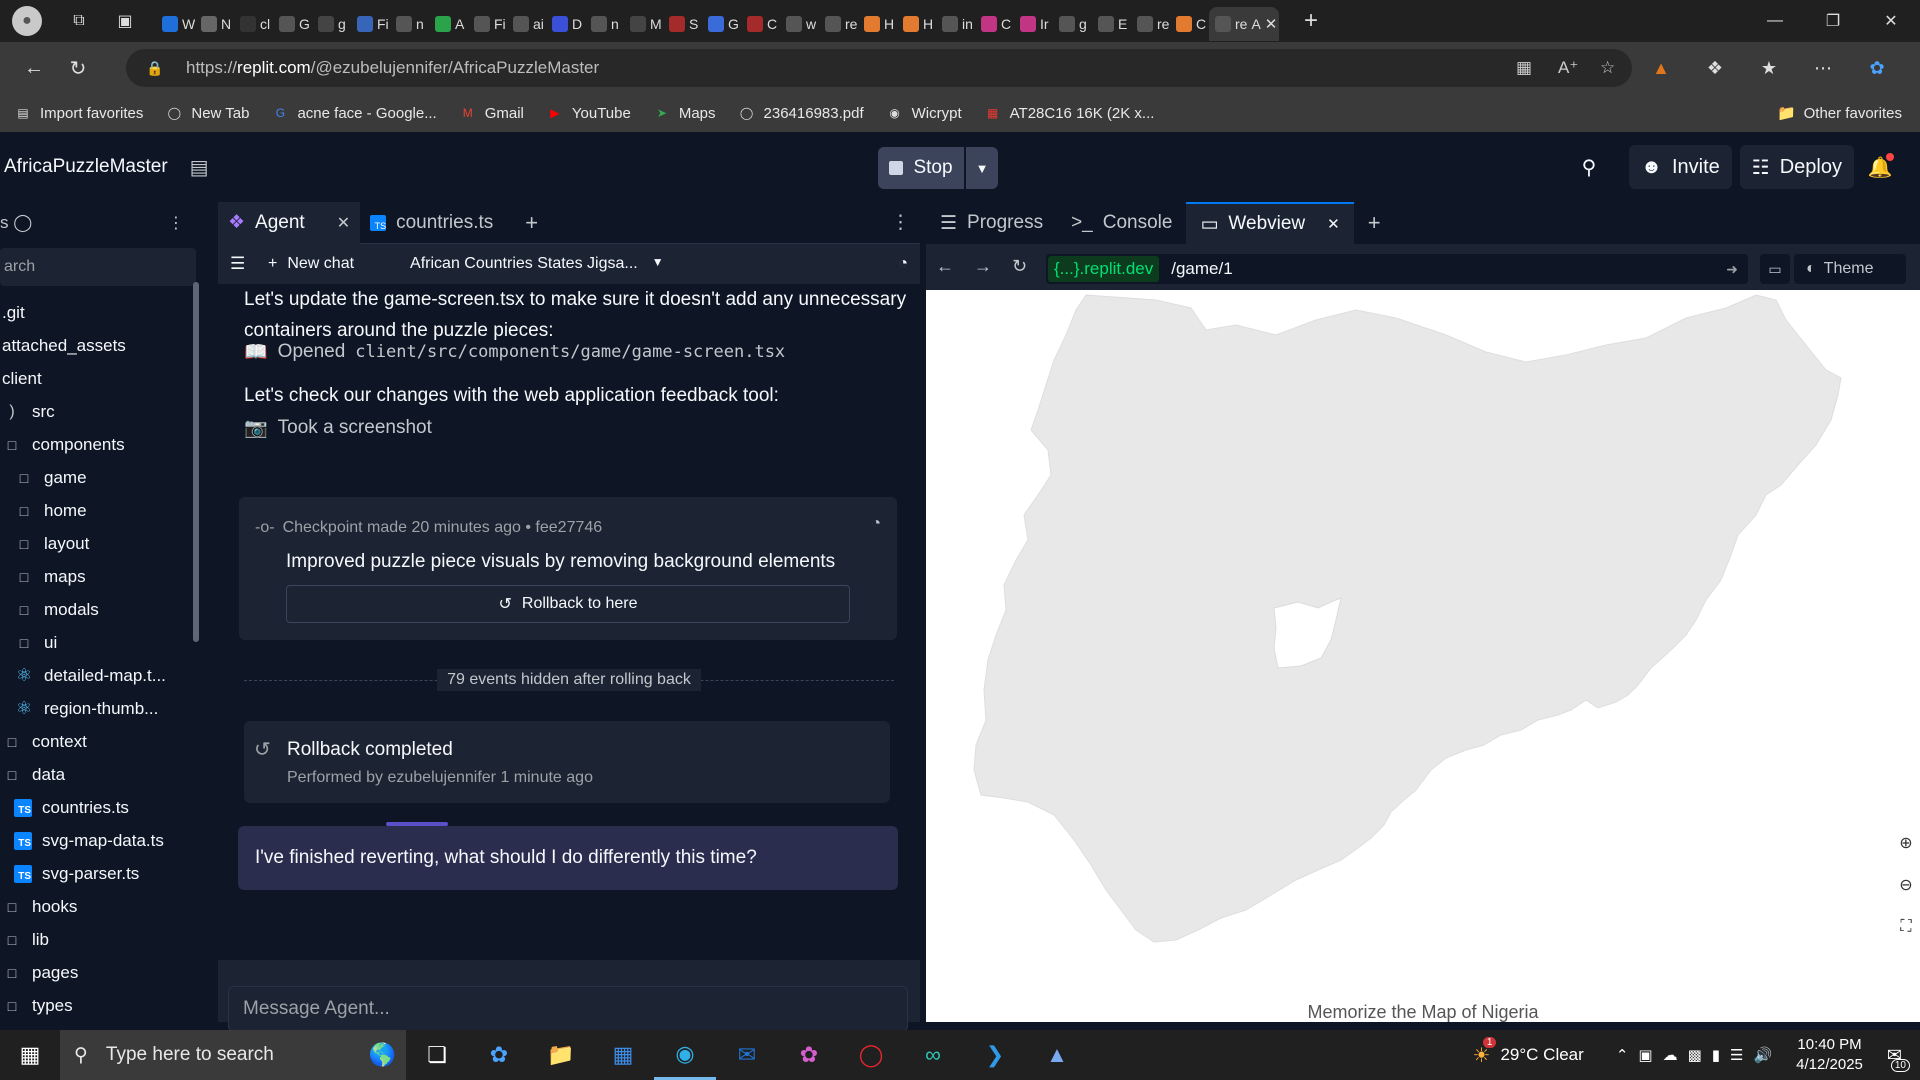 The height and width of the screenshot is (1080, 1920). Describe the element at coordinates (871, 1055) in the screenshot. I see `opera-icon: ◯` at that location.